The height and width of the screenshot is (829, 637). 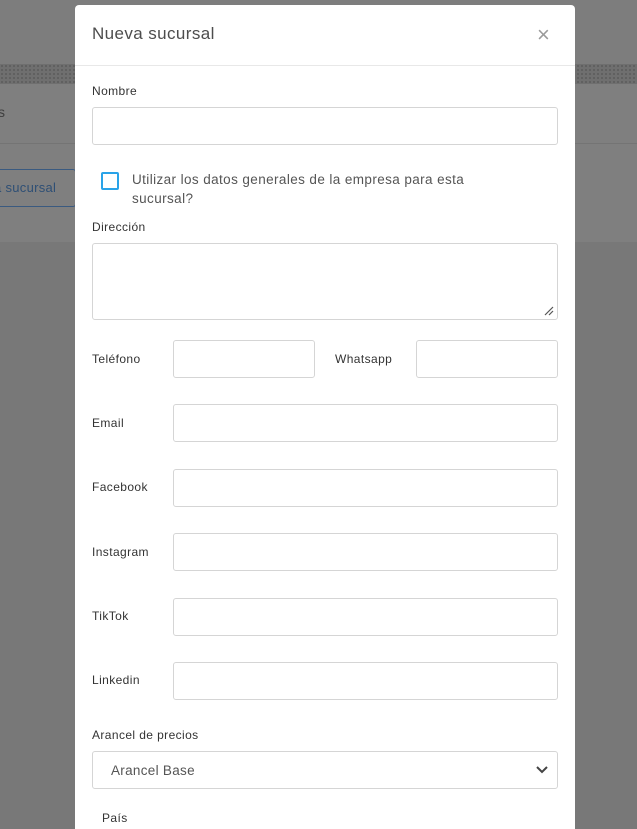 What do you see at coordinates (110, 616) in the screenshot?
I see `tiktok-label: TikTok` at bounding box center [110, 616].